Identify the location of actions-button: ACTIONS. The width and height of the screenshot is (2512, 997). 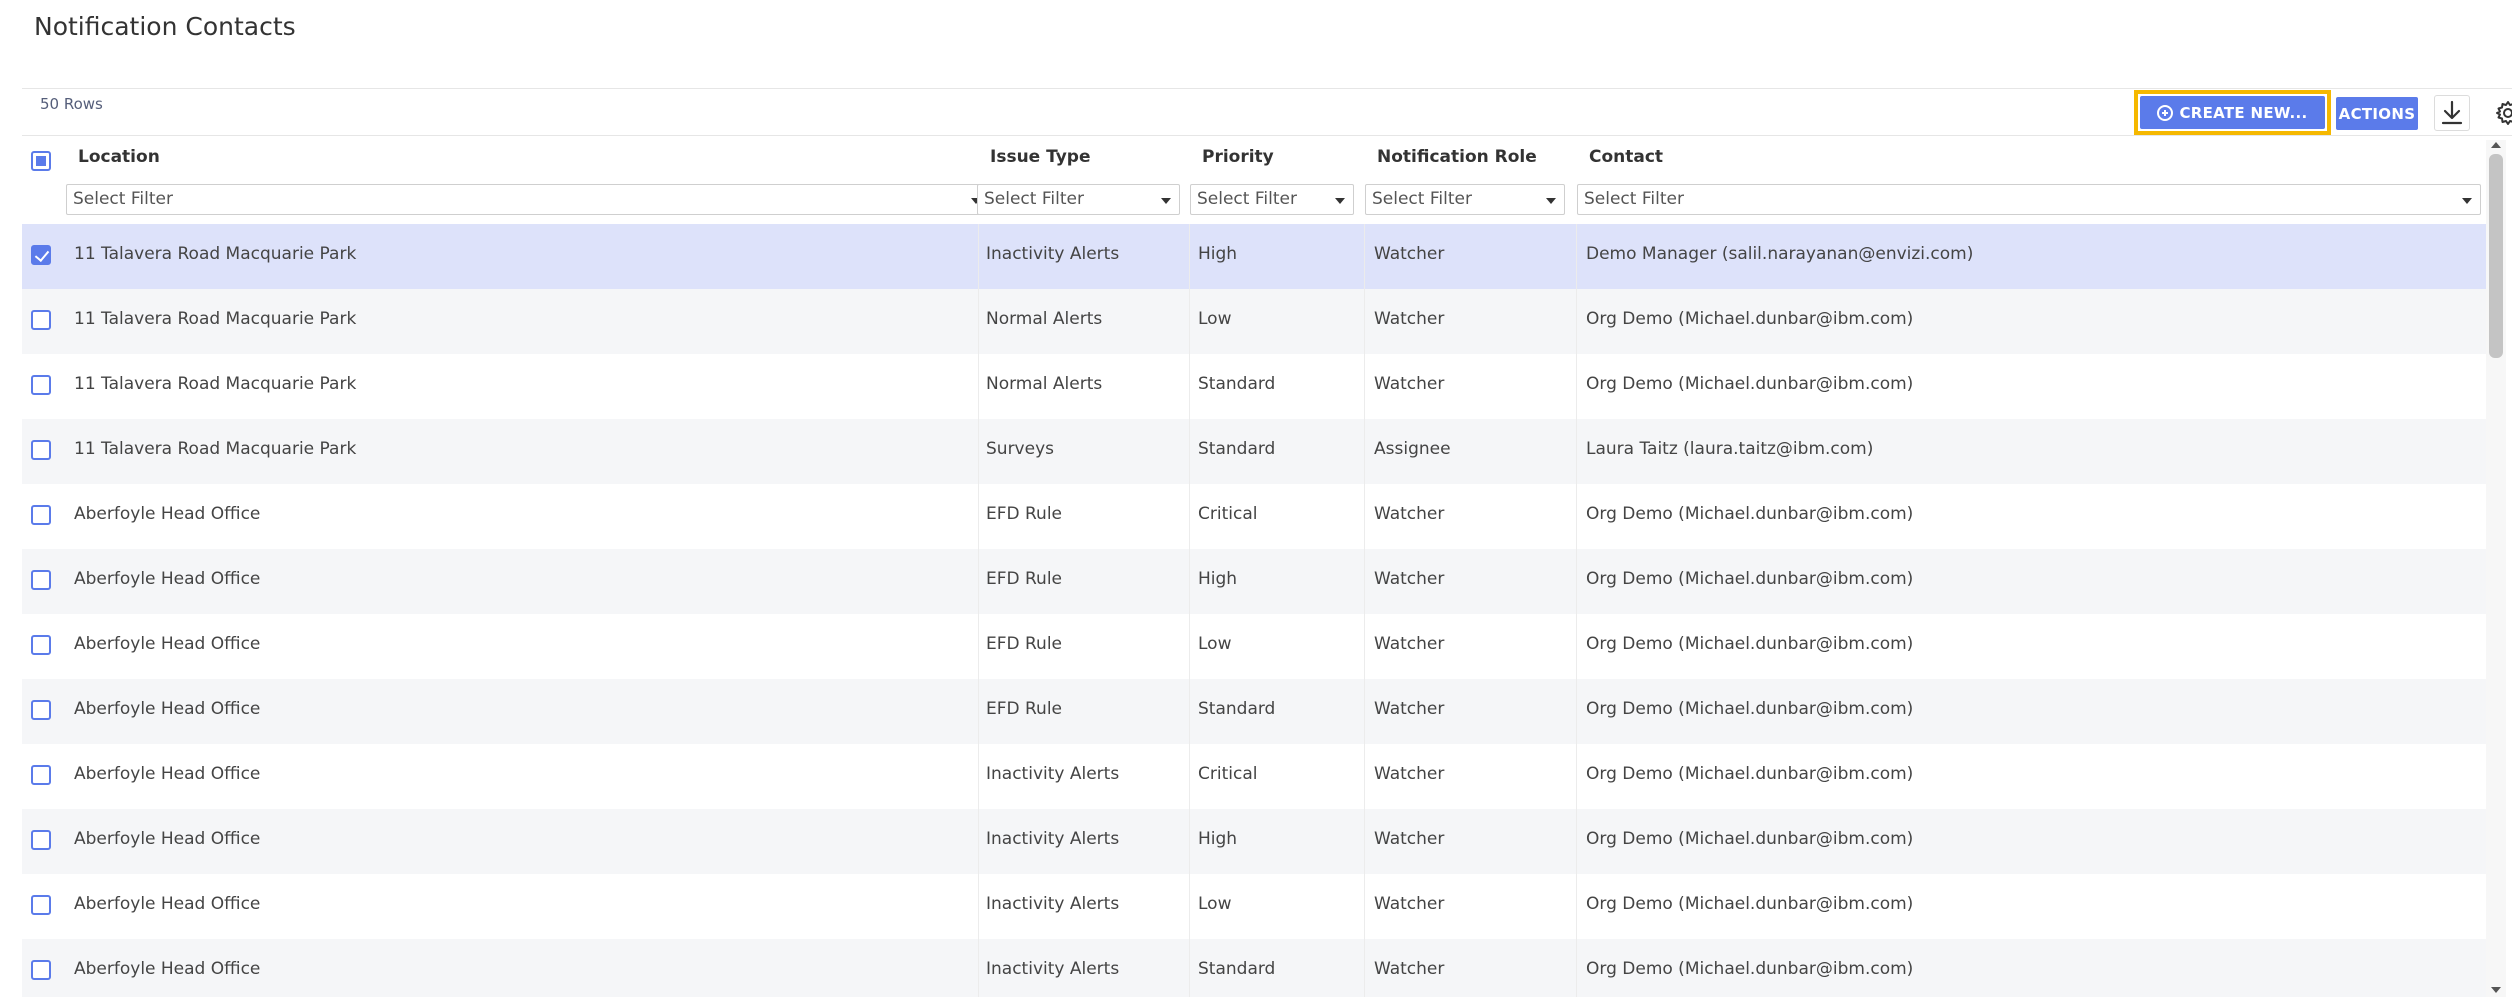
(2377, 113).